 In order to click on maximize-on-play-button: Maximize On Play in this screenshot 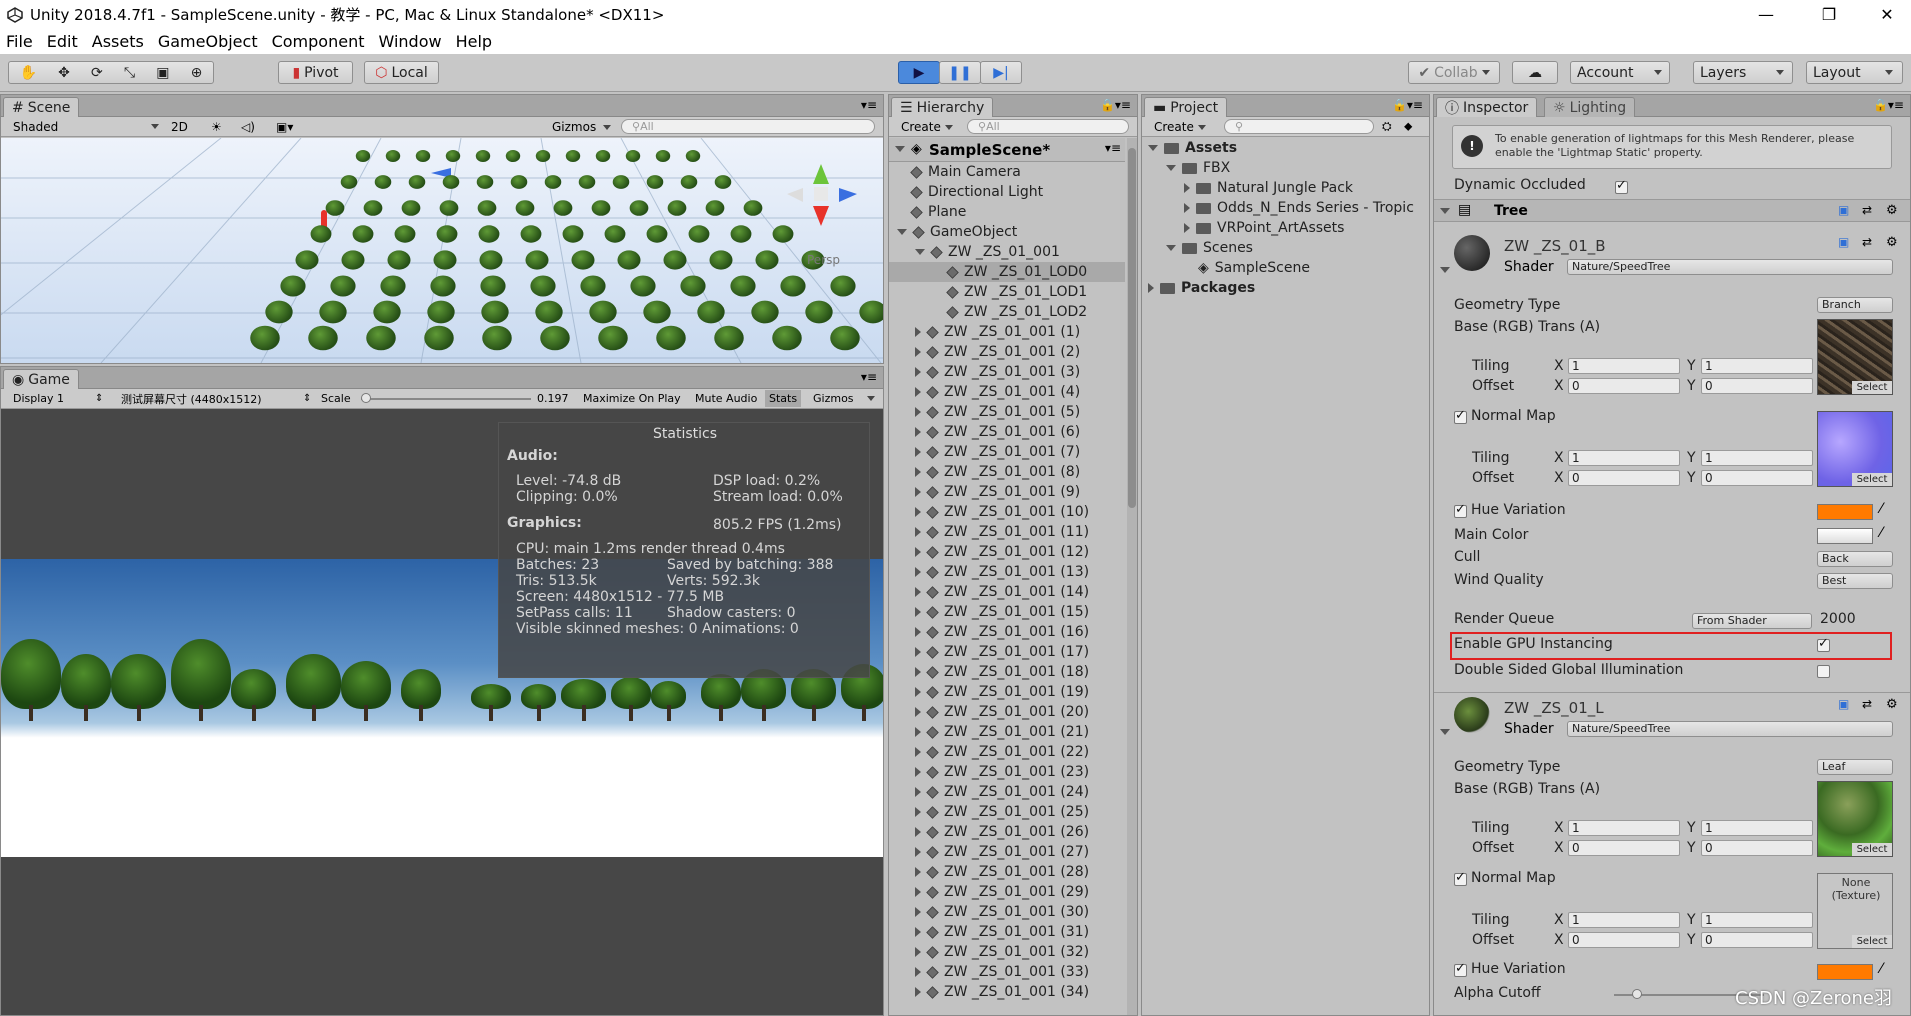, I will do `click(632, 398)`.